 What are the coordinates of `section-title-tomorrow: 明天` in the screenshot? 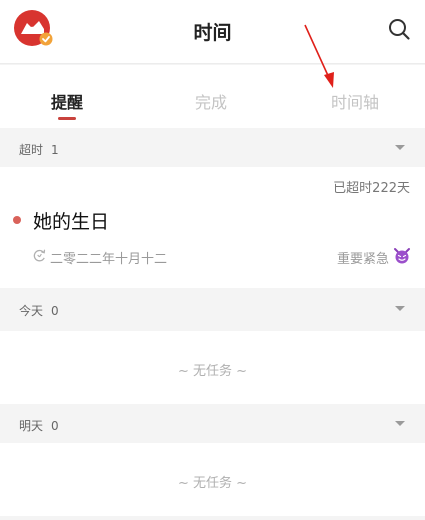 It's located at (31, 426).